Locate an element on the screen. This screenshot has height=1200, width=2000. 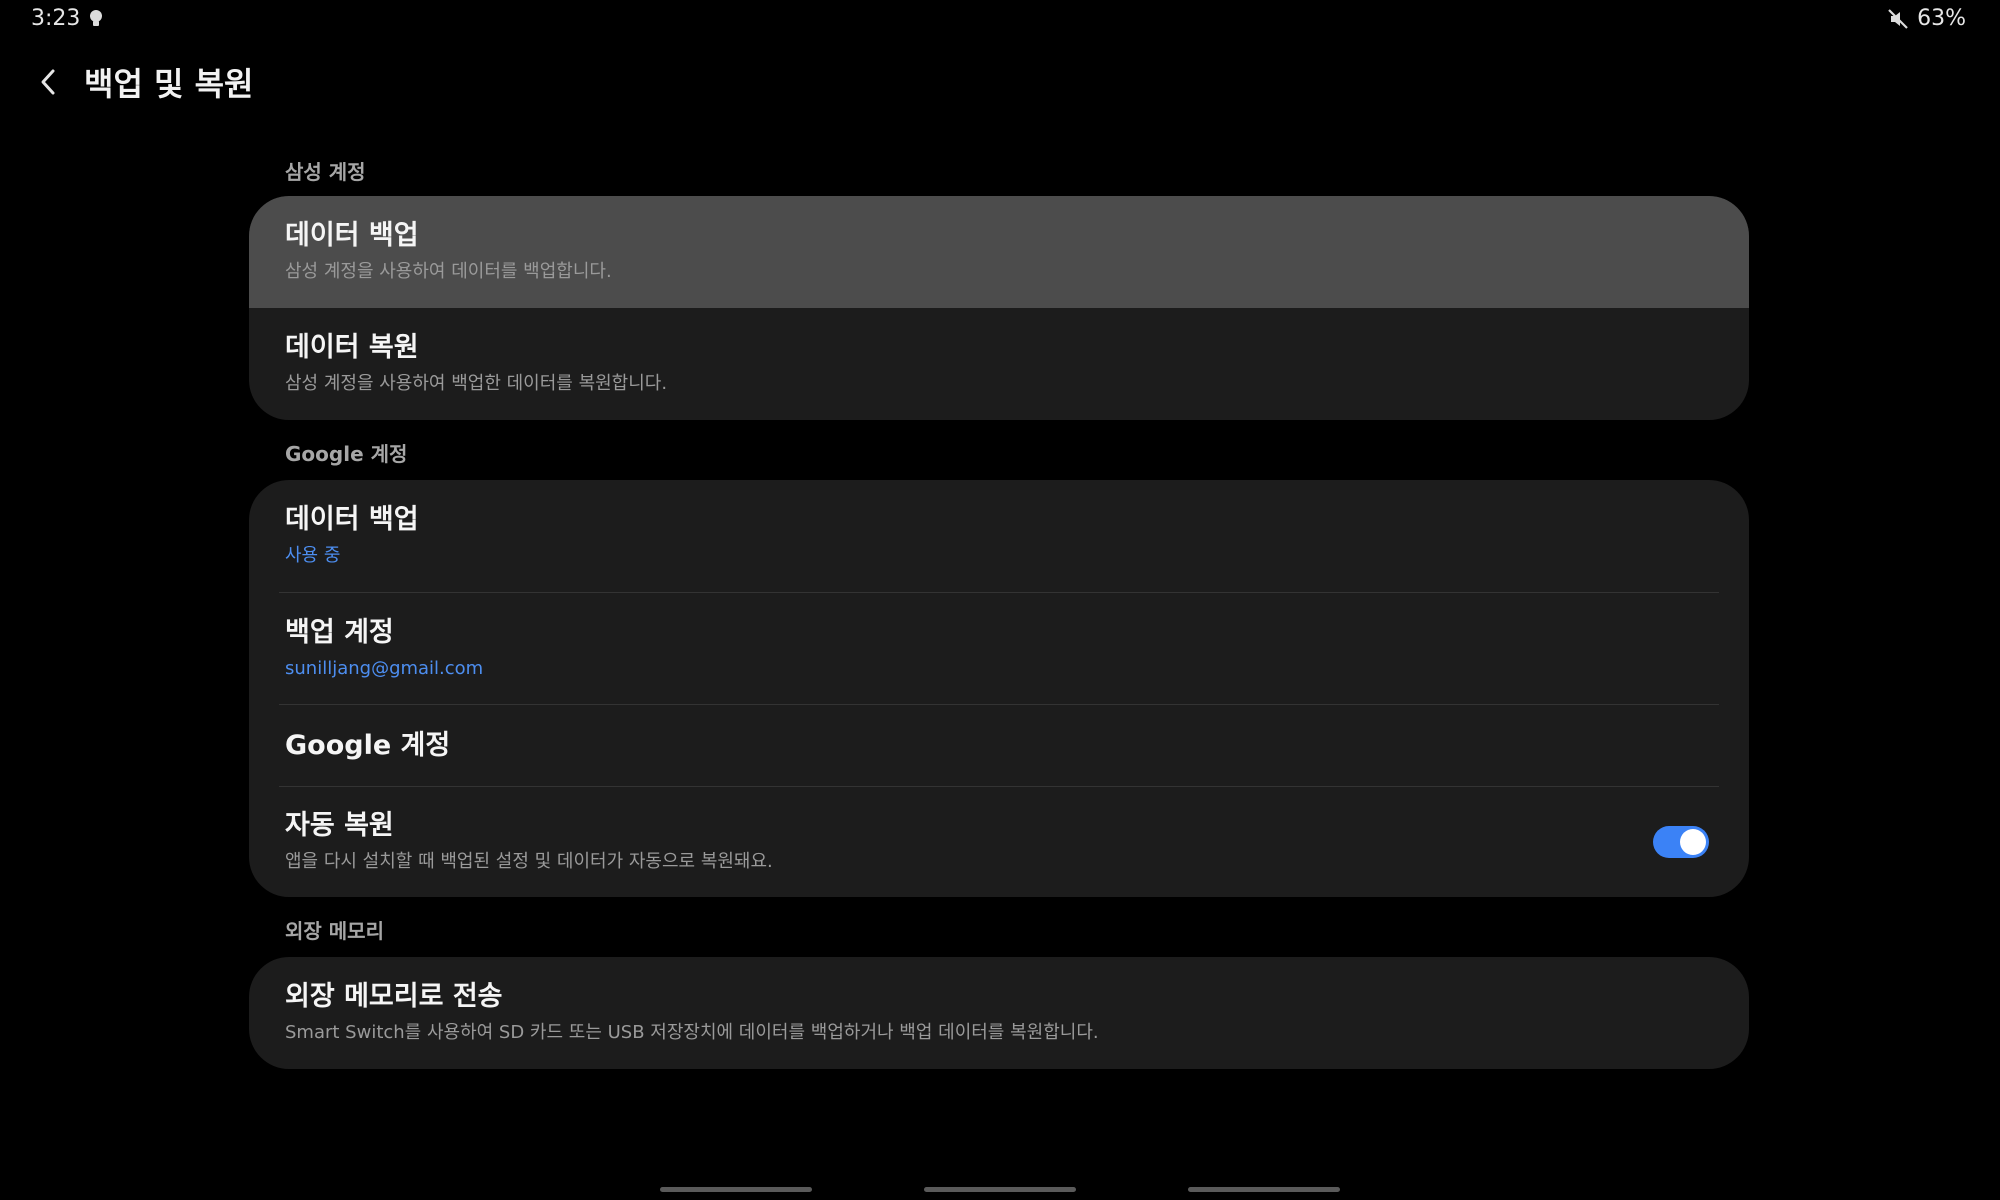
row-google-account: Google 계정 is located at coordinates (999, 745).